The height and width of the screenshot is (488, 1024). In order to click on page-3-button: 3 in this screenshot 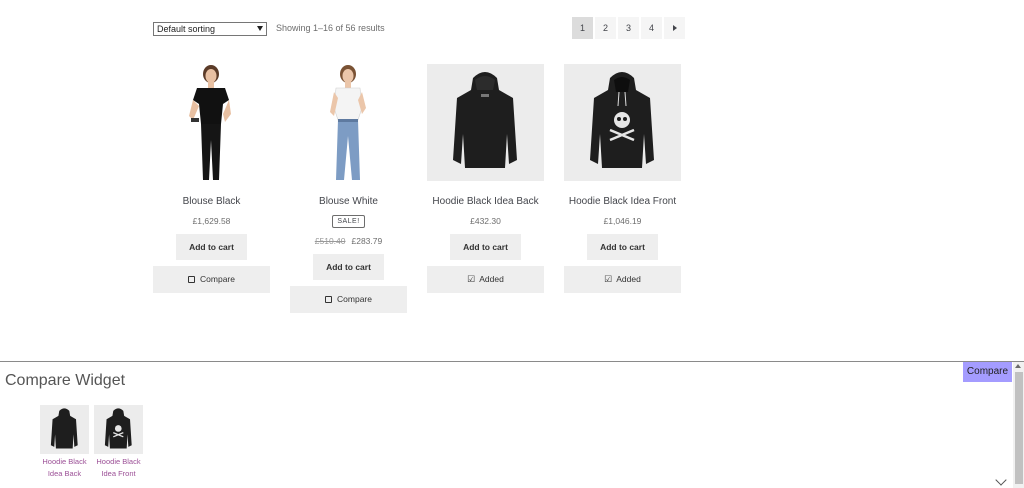, I will do `click(628, 28)`.